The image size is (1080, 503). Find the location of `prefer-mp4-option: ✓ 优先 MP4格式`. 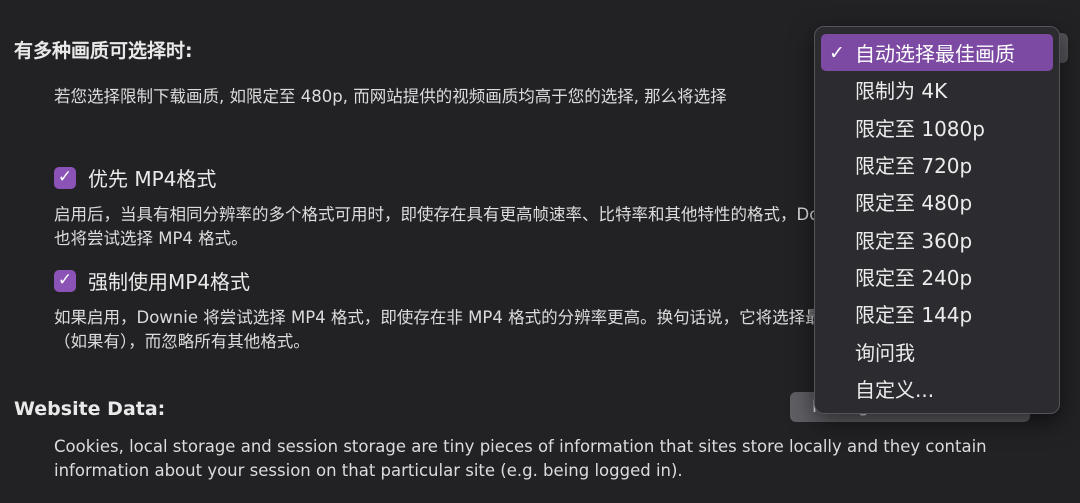

prefer-mp4-option: ✓ 优先 MP4格式 is located at coordinates (135, 177).